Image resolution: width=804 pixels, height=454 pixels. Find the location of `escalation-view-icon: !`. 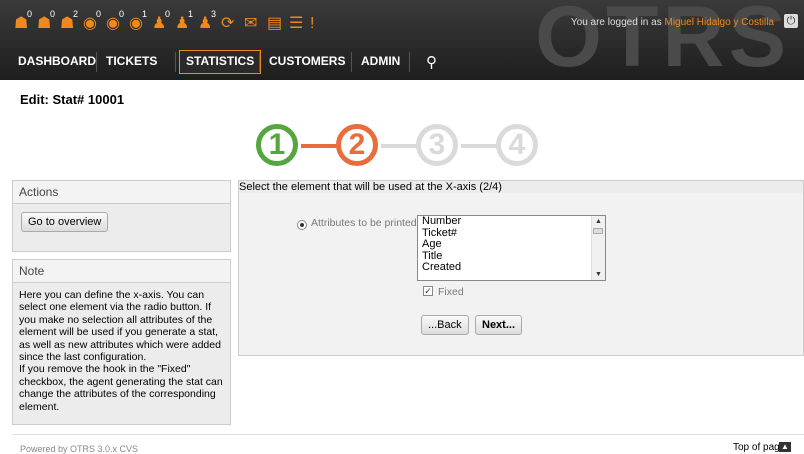

escalation-view-icon: ! is located at coordinates (319, 22).